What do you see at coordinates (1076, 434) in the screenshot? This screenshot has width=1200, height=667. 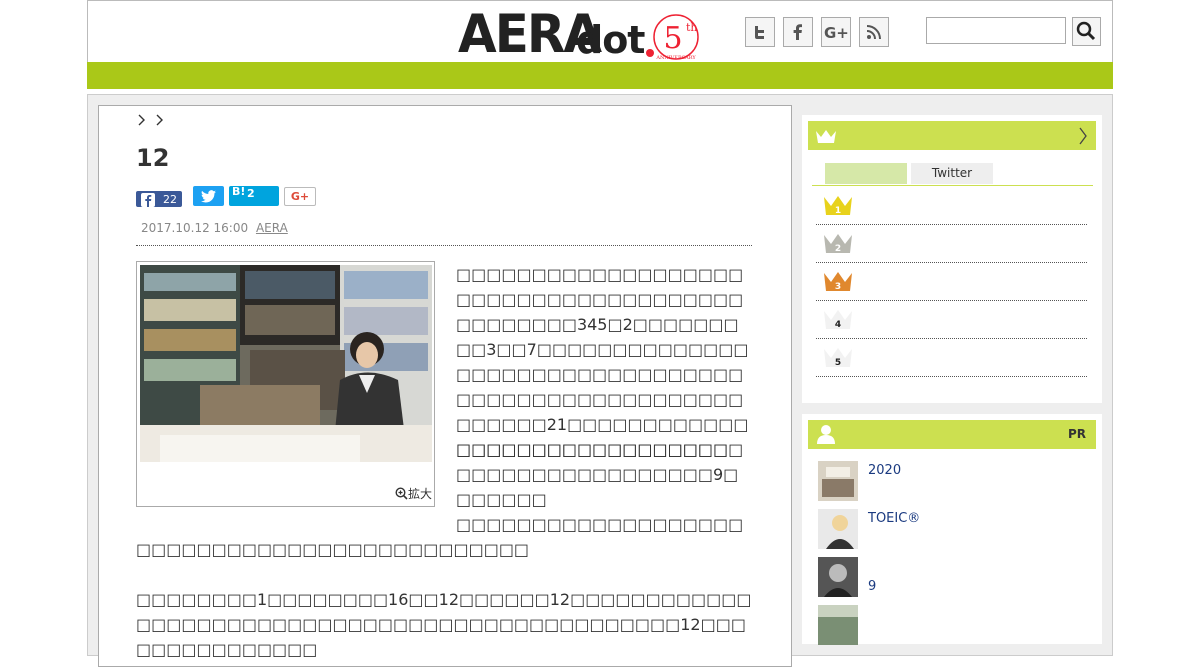 I see `pr-label: PR` at bounding box center [1076, 434].